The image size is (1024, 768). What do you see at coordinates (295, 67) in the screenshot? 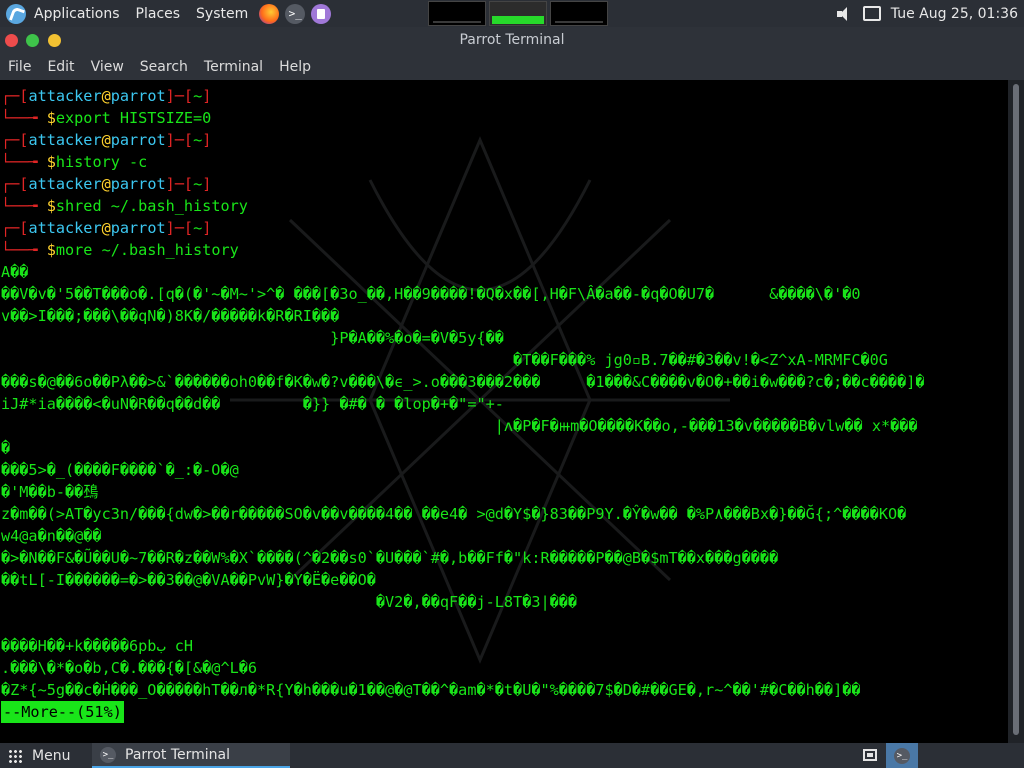
I see `menu-help: Help` at bounding box center [295, 67].